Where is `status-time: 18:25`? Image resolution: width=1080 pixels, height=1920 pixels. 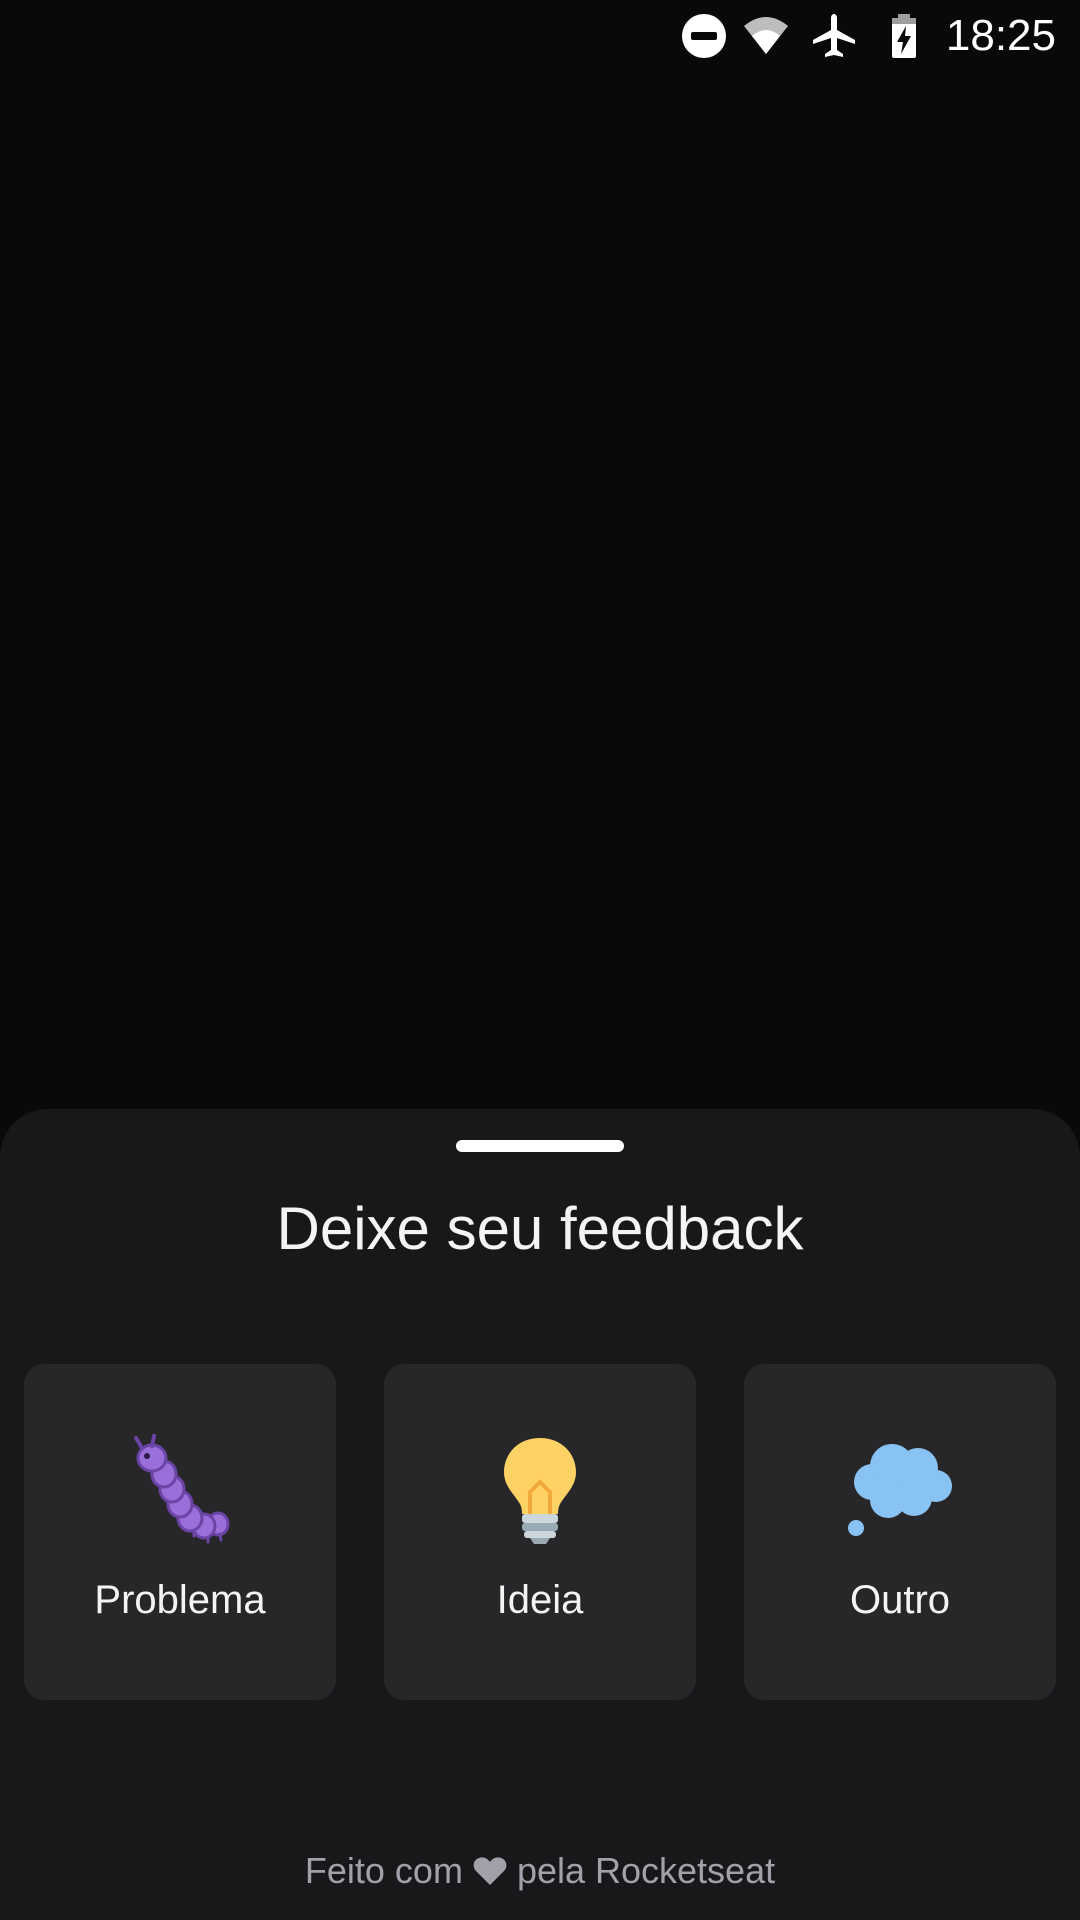
status-time: 18:25 is located at coordinates (1000, 35).